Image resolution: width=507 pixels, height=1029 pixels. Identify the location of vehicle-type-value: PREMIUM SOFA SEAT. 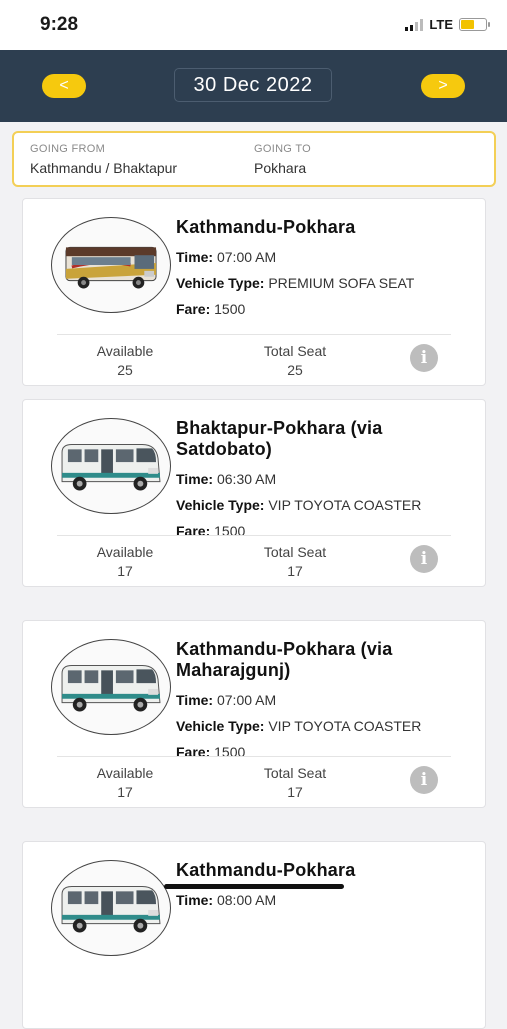
(341, 283).